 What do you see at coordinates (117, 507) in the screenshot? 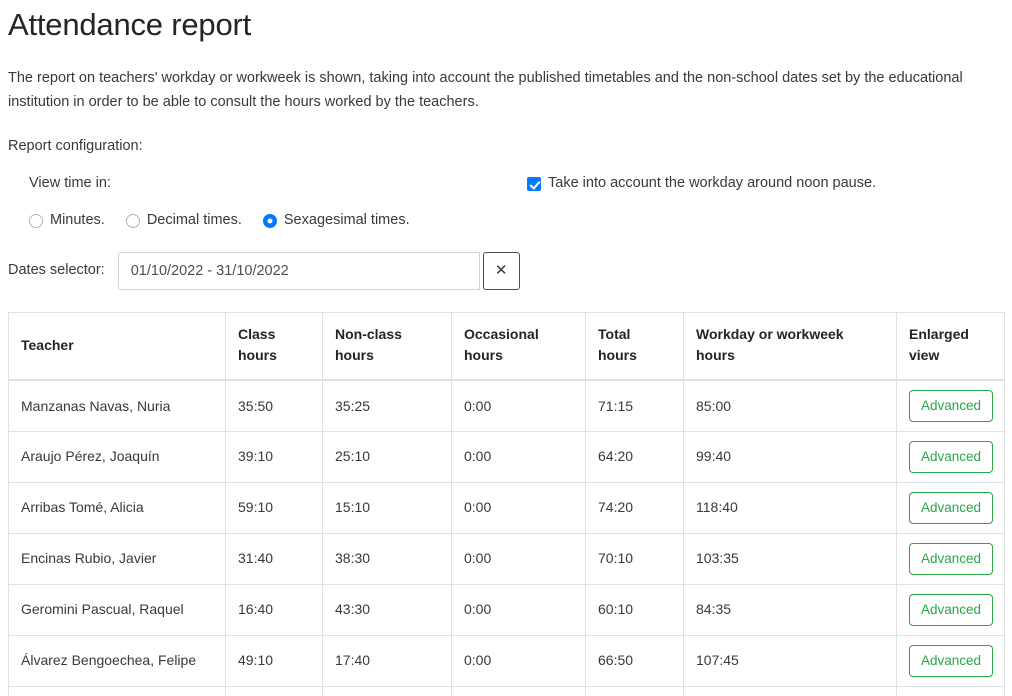
I see `teacher-name-cell: Arribas Tomé, Alicia` at bounding box center [117, 507].